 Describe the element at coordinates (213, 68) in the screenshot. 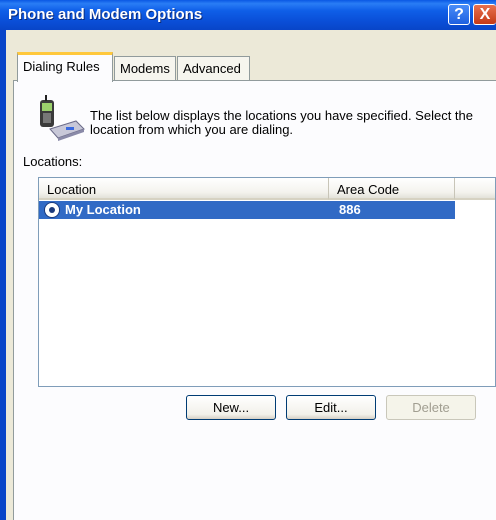

I see `tab-advanced: Advanced` at that location.